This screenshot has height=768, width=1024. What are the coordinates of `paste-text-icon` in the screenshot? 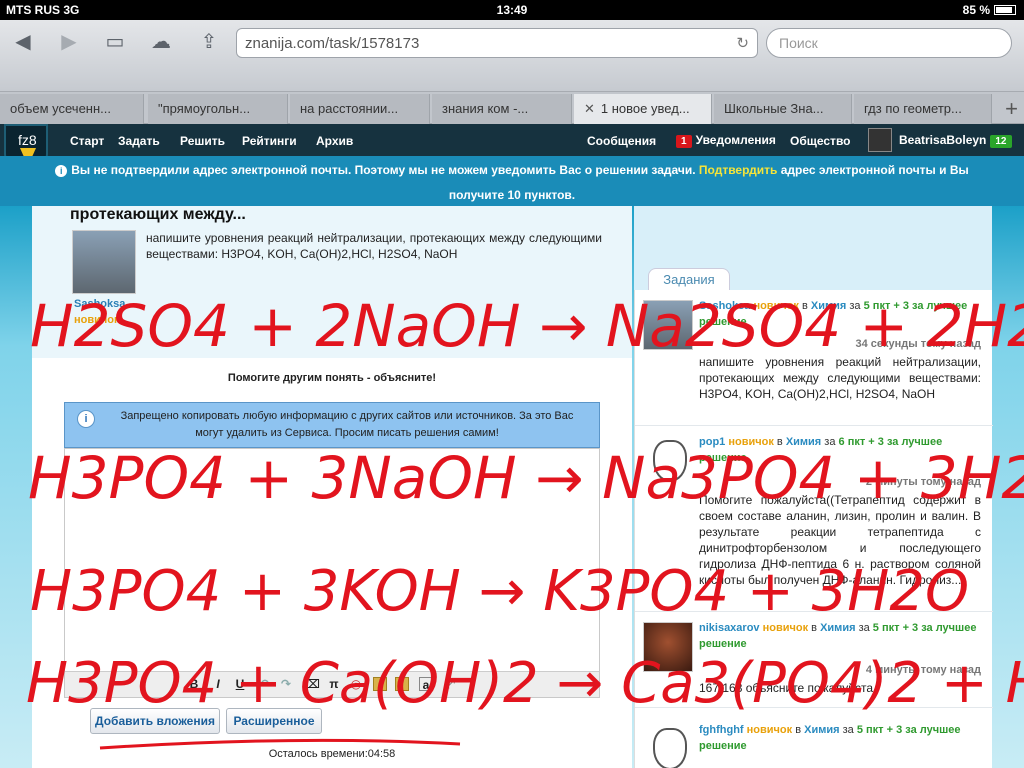 It's located at (402, 684).